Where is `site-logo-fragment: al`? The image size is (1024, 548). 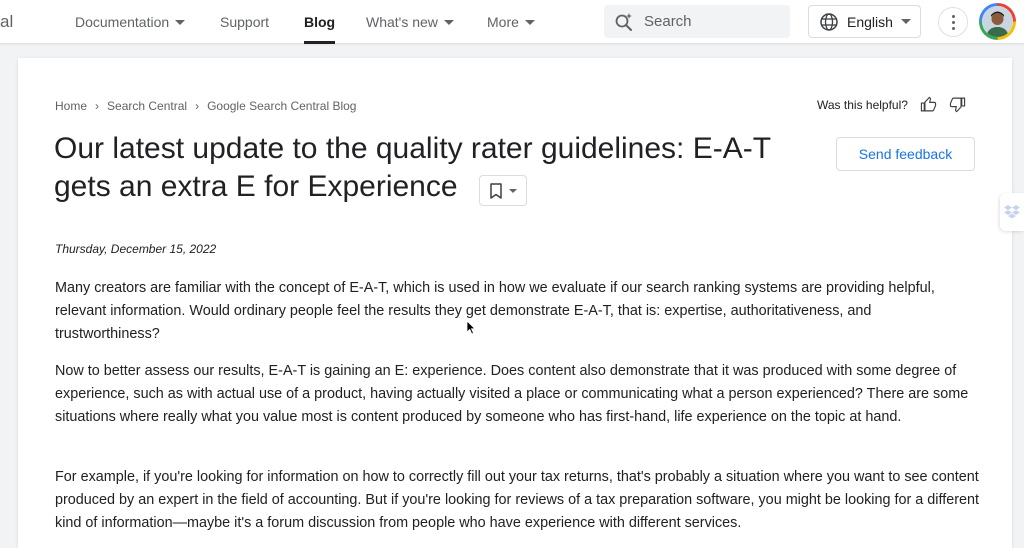
site-logo-fragment: al is located at coordinates (6, 22).